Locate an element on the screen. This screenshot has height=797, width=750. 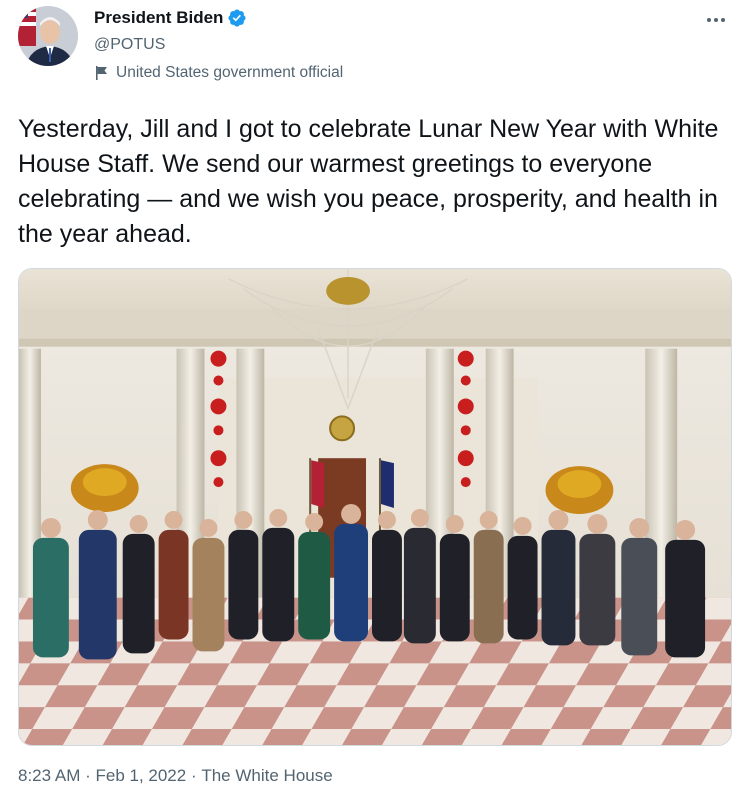
author-name-row: President Biden is located at coordinates (170, 18).